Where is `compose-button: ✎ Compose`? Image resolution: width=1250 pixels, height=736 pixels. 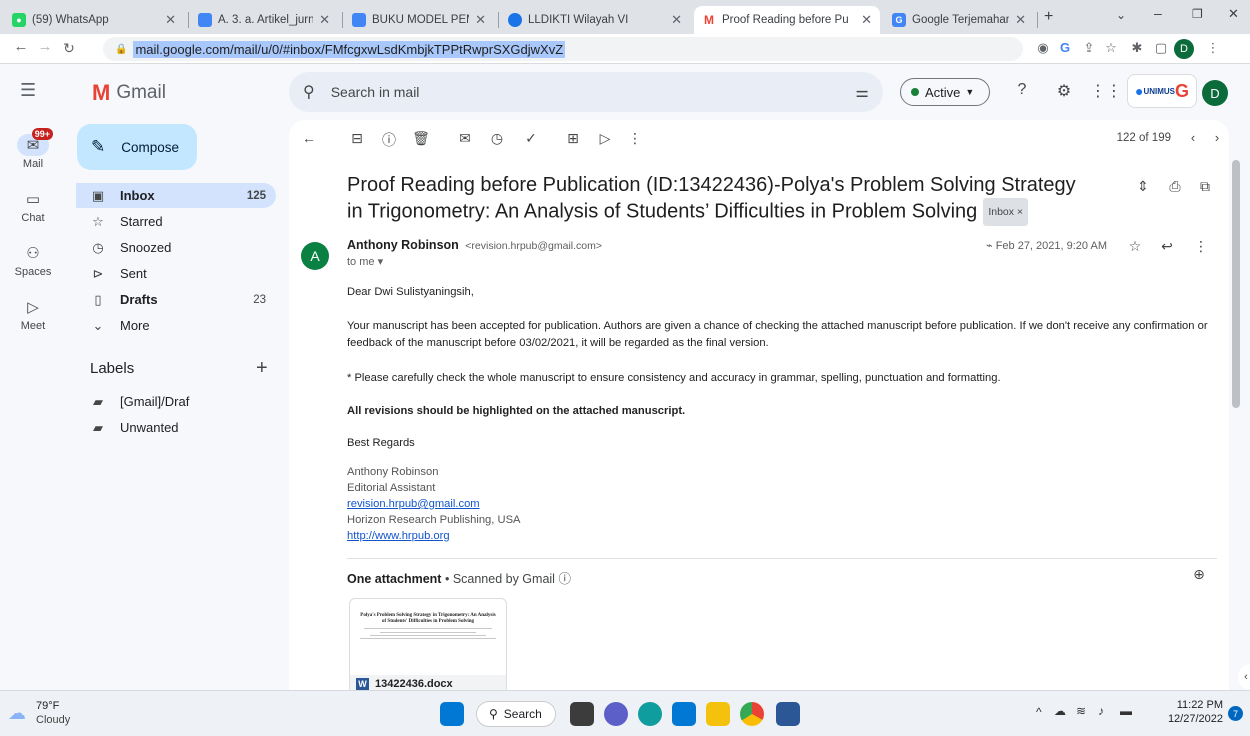
compose-button: ✎ Compose is located at coordinates (137, 147).